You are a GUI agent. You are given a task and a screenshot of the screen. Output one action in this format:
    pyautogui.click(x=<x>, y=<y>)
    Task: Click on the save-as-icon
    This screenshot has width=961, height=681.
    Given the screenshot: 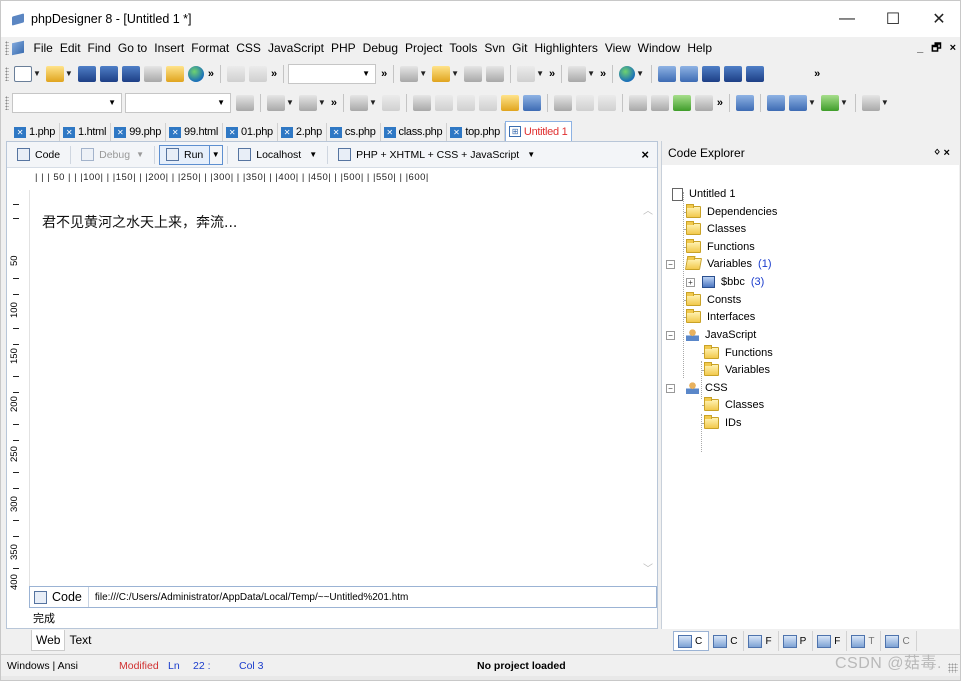 What is the action you would take?
    pyautogui.click(x=108, y=73)
    